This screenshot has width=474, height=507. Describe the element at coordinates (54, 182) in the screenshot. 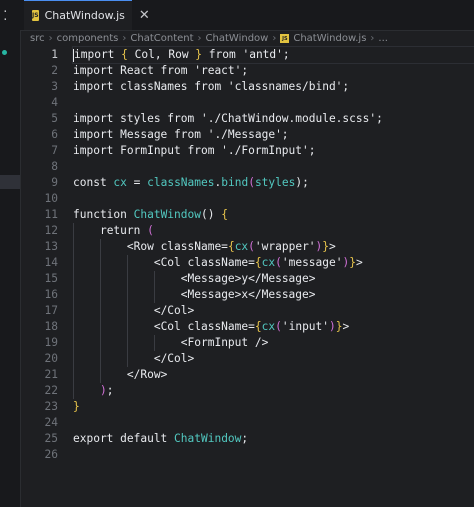

I see `line-number: 9` at that location.